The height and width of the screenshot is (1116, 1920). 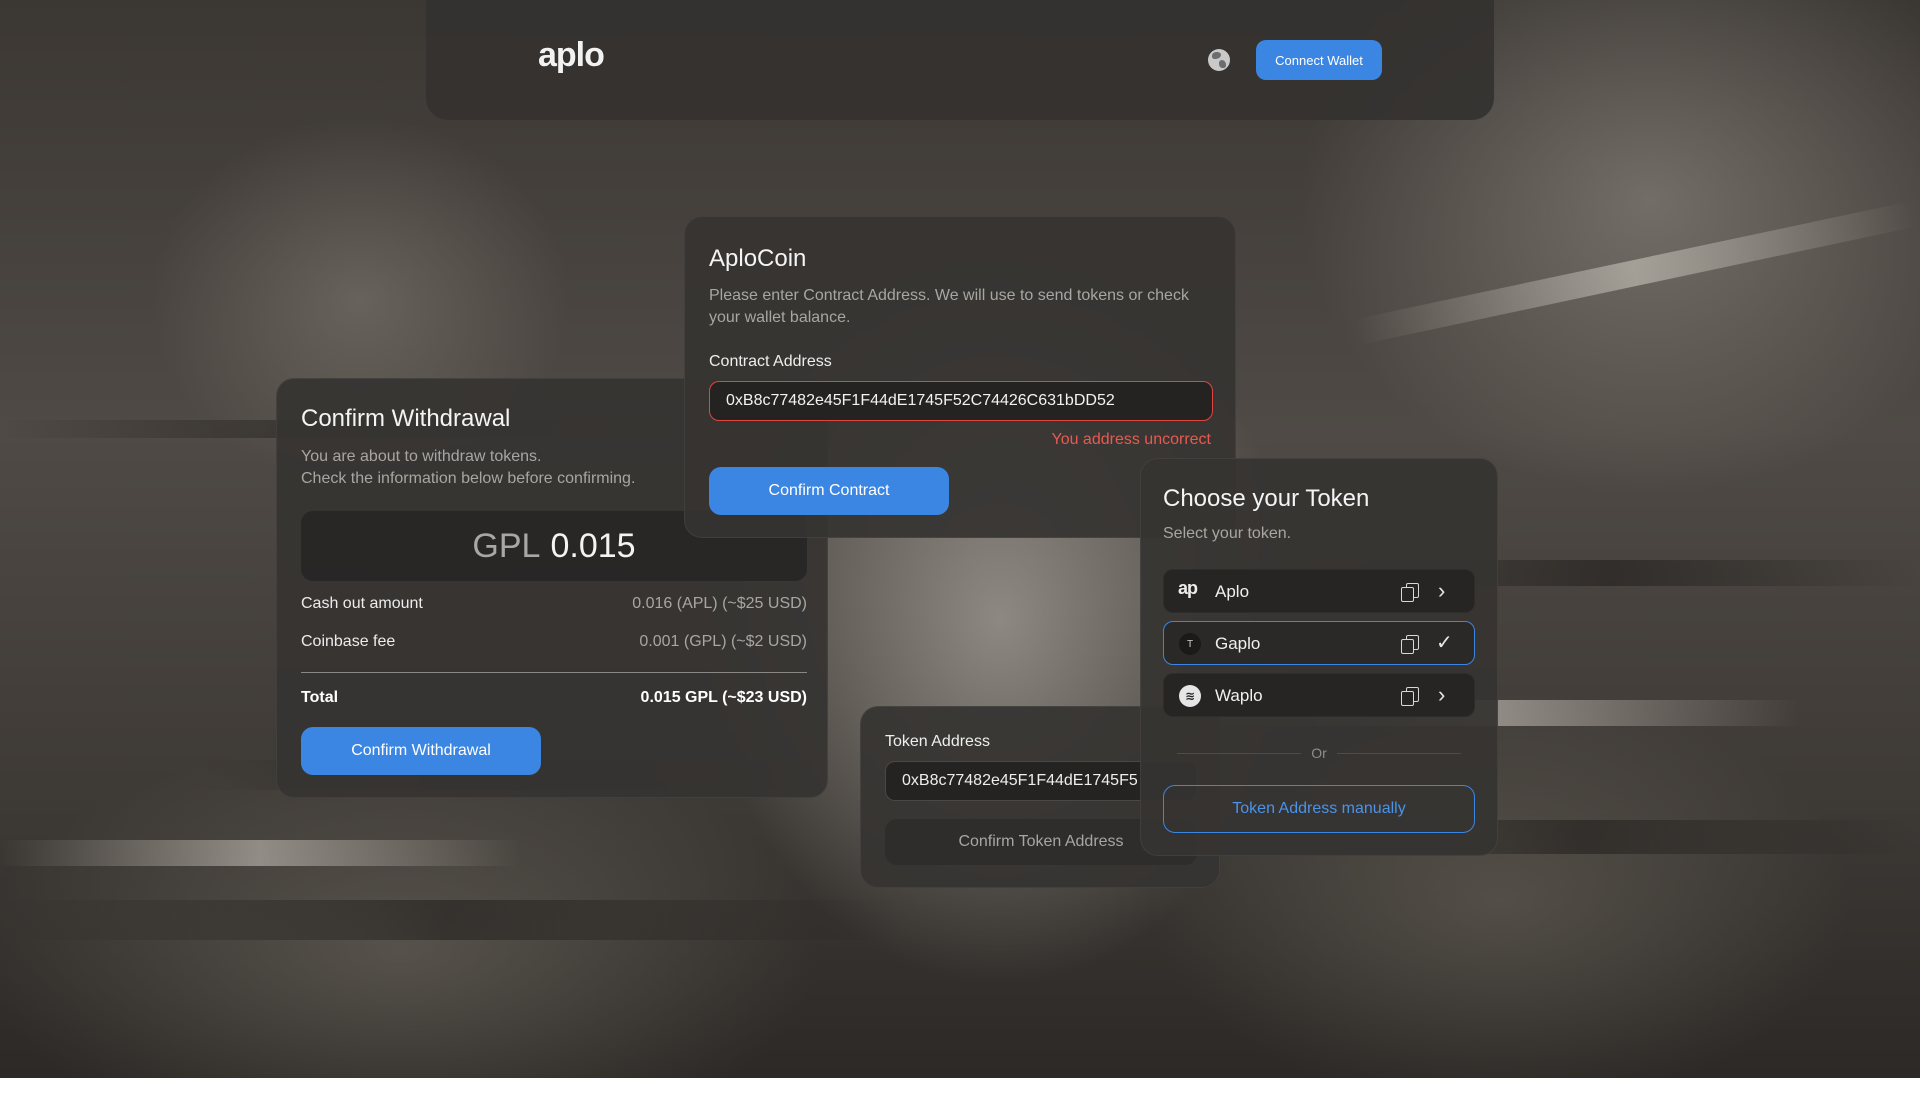 What do you see at coordinates (554, 672) in the screenshot?
I see `total-divider` at bounding box center [554, 672].